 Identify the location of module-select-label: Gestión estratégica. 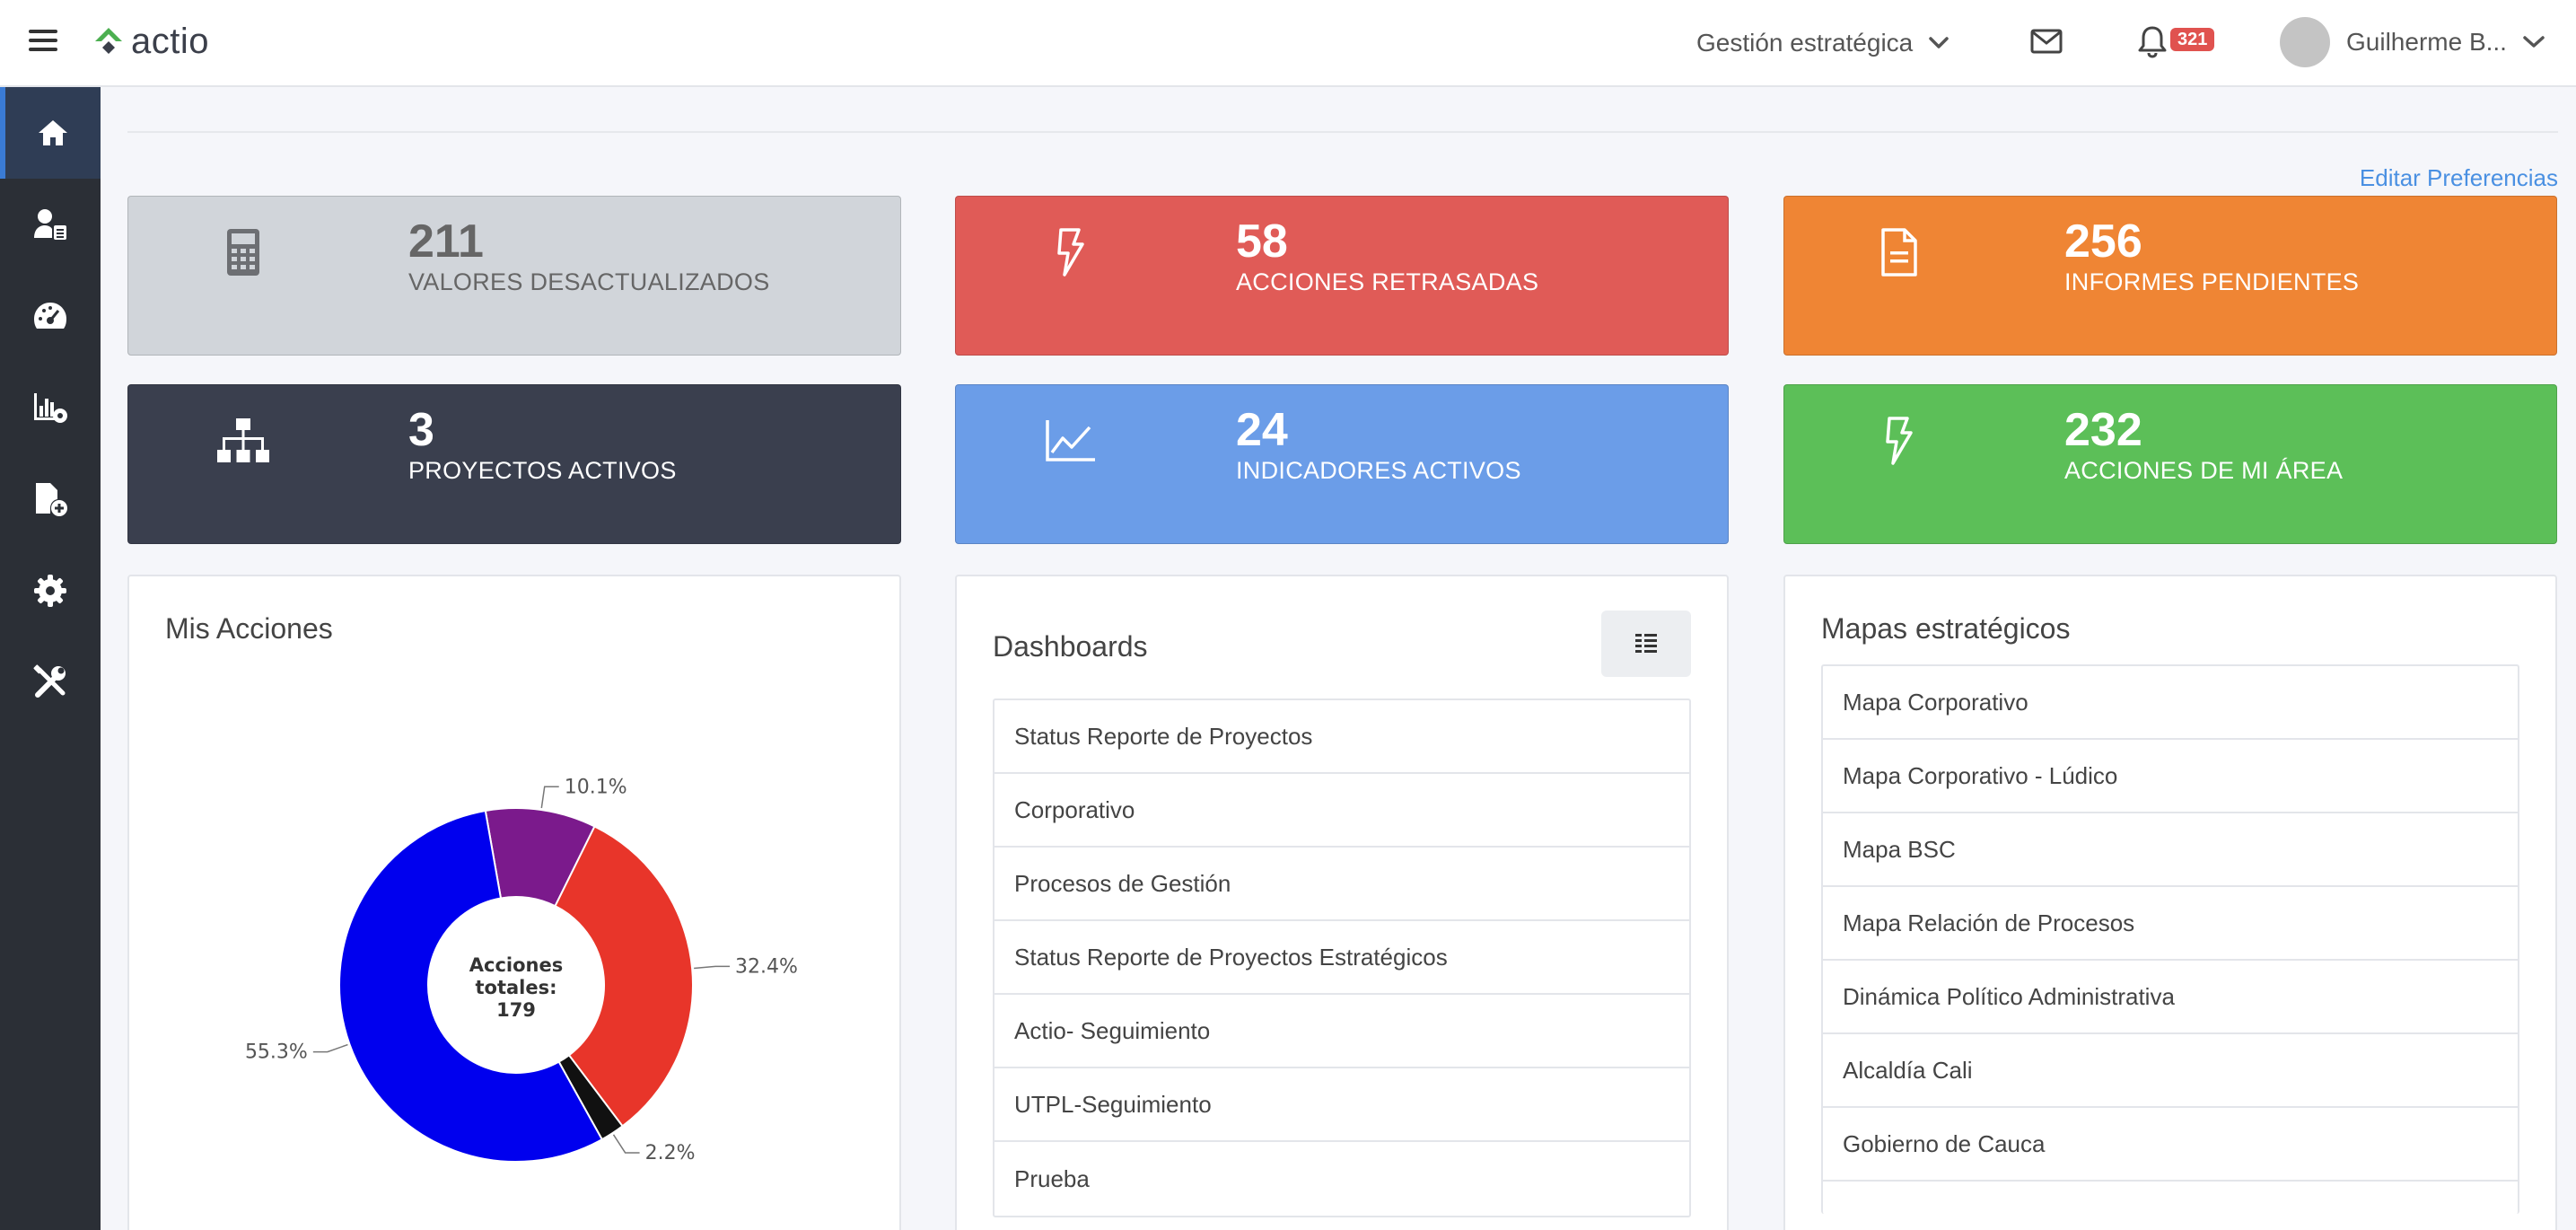
(1805, 43).